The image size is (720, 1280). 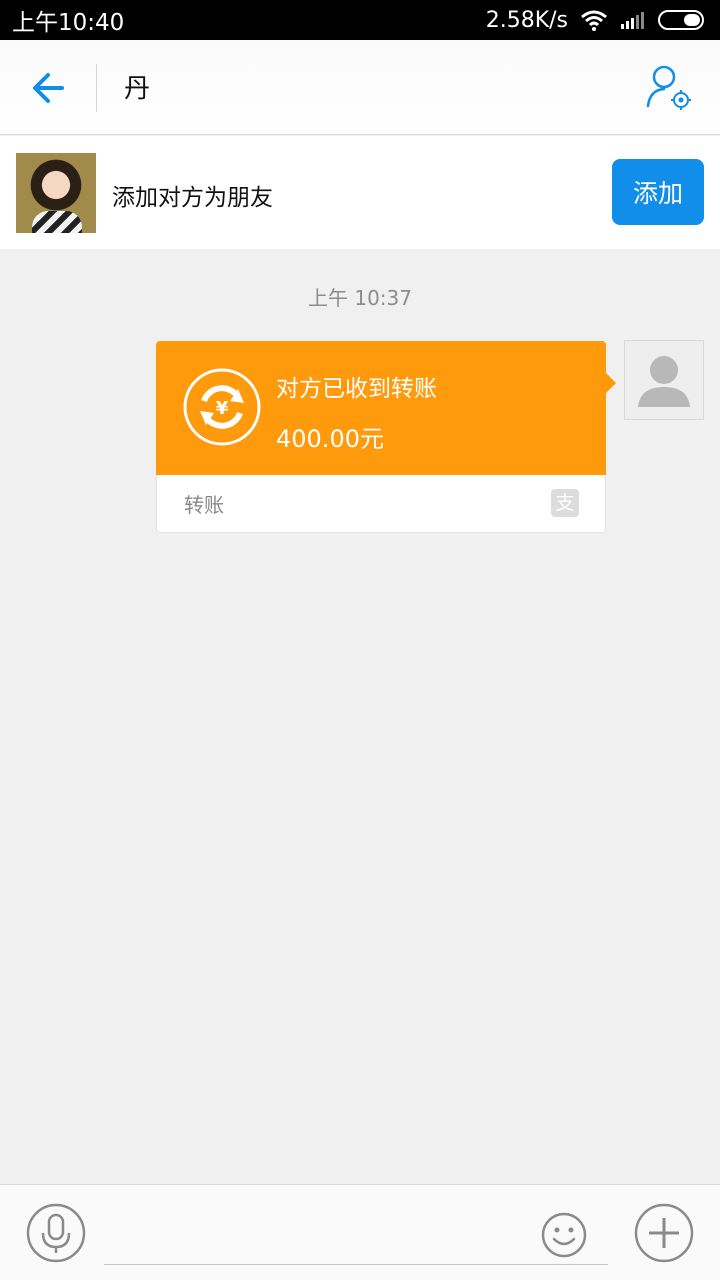 I want to click on signal-icon, so click(x=632, y=20).